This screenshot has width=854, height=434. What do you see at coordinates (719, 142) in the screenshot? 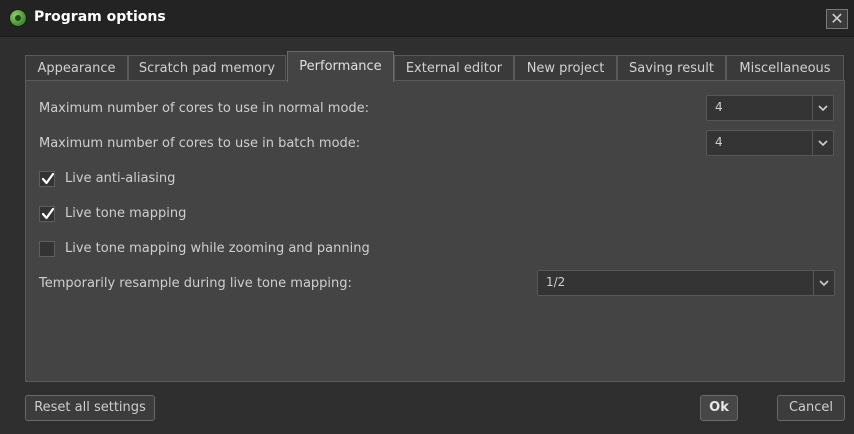
I see `cores-batch-value: 4` at bounding box center [719, 142].